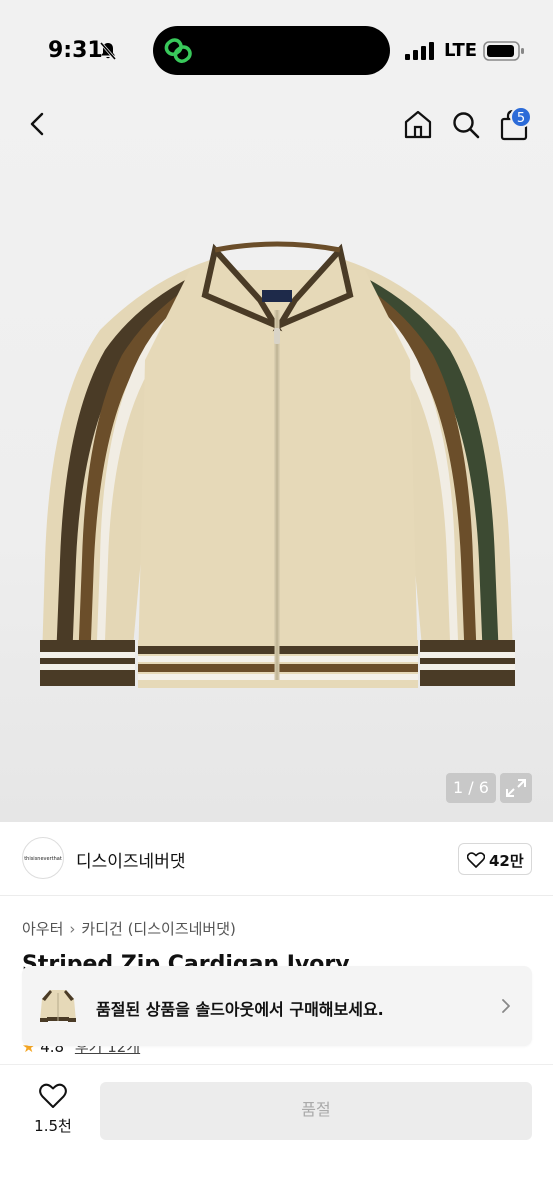 The height and width of the screenshot is (1200, 553). Describe the element at coordinates (240, 1009) in the screenshot. I see `toast-message: 품절된 상품을 솔드아웃에서 구매해보세요.` at that location.